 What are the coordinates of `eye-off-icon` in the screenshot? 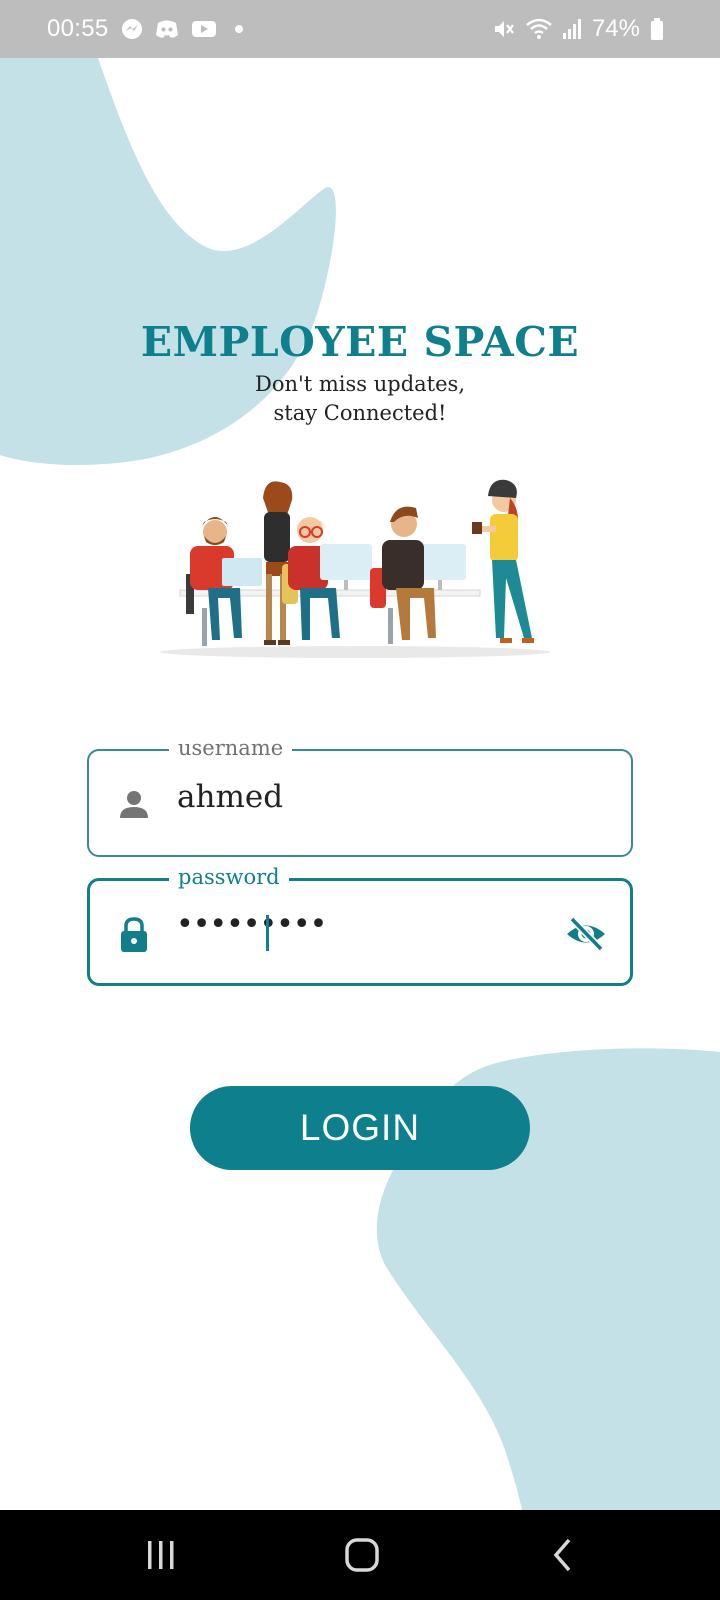 It's located at (586, 934).